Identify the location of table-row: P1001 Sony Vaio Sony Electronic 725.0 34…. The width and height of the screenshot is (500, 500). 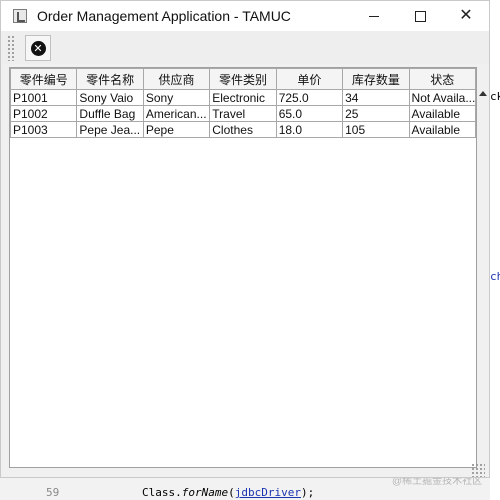
(243, 97).